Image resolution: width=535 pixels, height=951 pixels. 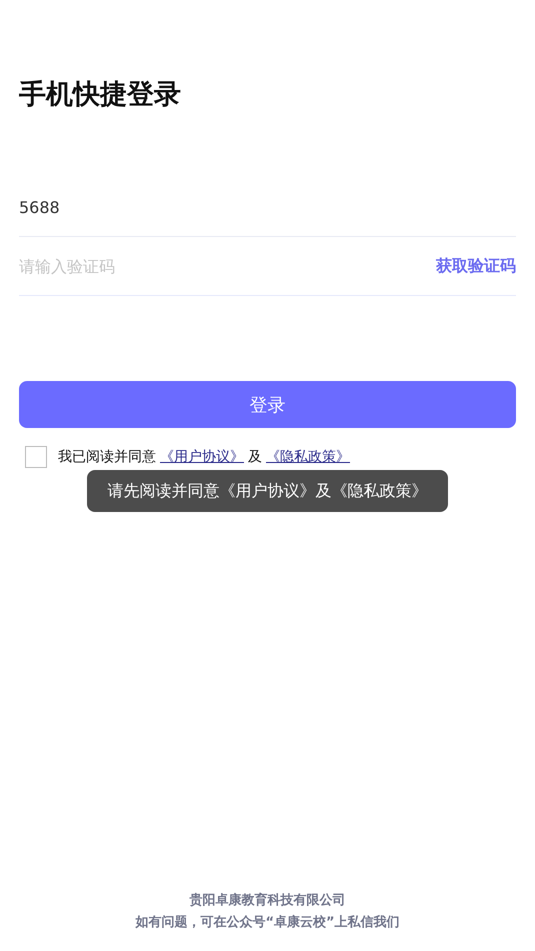 What do you see at coordinates (267, 491) in the screenshot?
I see `toast-message: 请先阅读并同意《用户协议》及《隐私政策》` at bounding box center [267, 491].